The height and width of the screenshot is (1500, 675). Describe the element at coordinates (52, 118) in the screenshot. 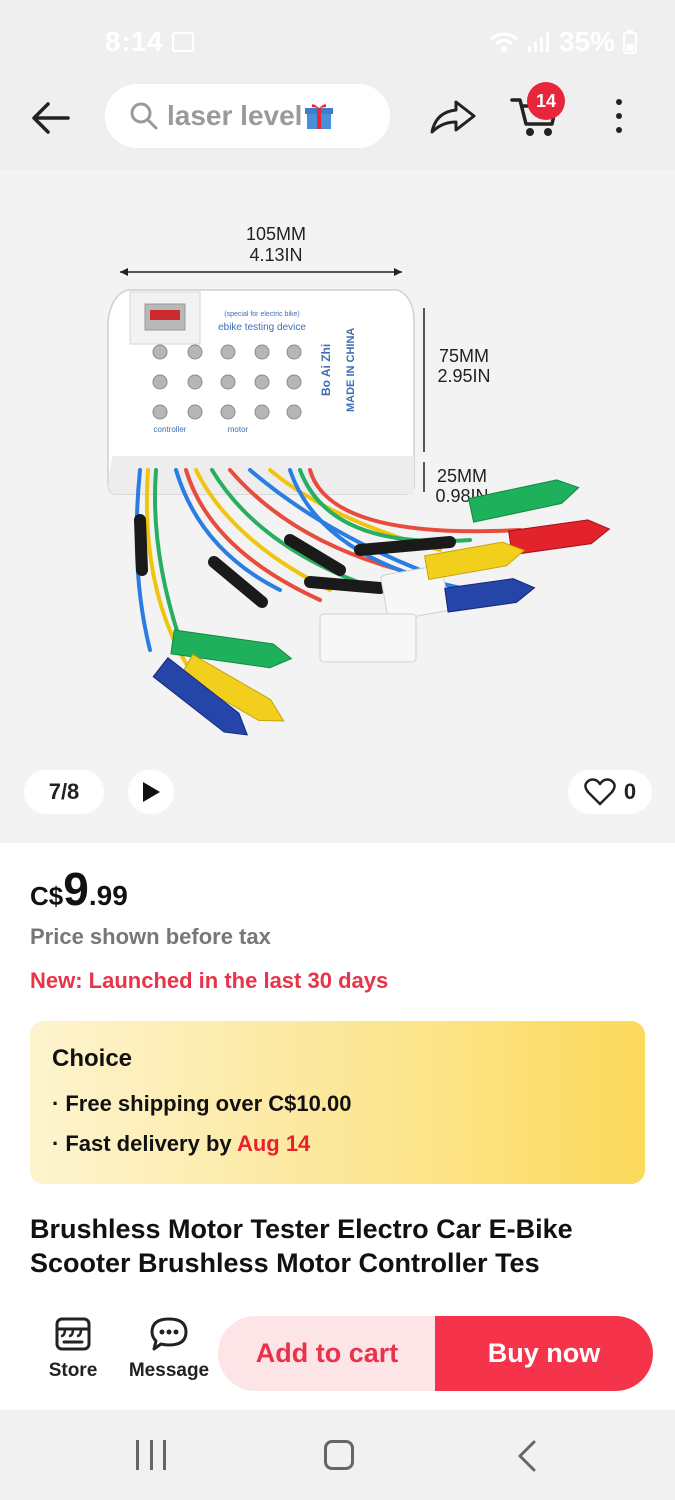

I see `back-arrow-icon` at that location.